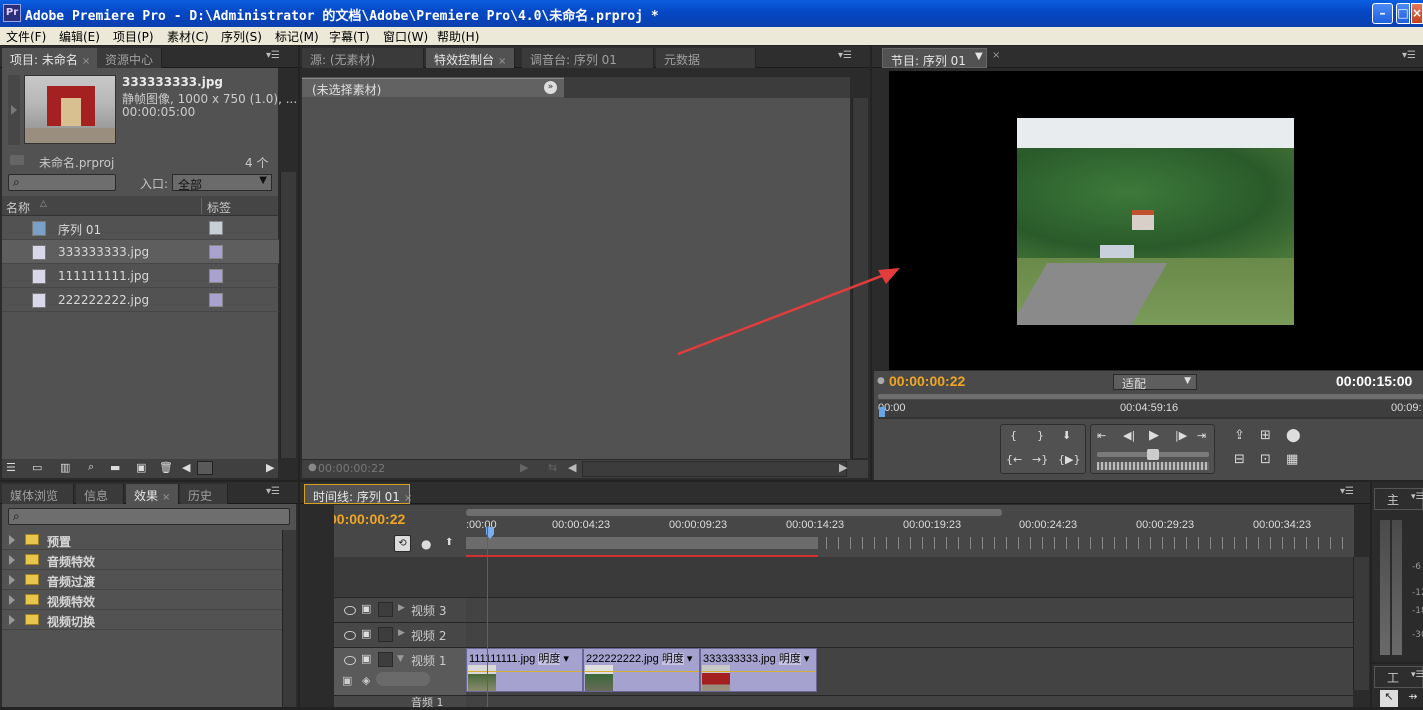 The image size is (1423, 710). I want to click on shuttle-handle, so click(1153, 454).